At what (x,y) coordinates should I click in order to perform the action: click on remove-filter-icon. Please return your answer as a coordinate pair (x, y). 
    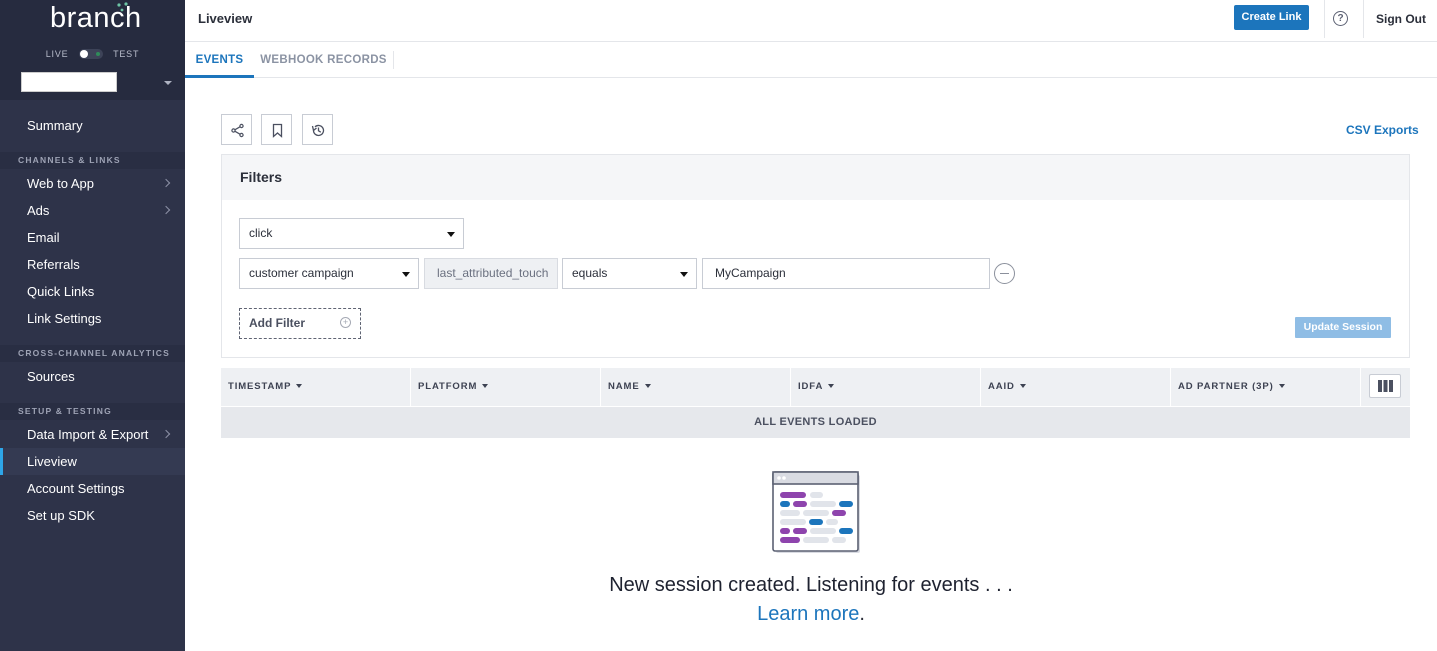
    Looking at the image, I should click on (1004, 273).